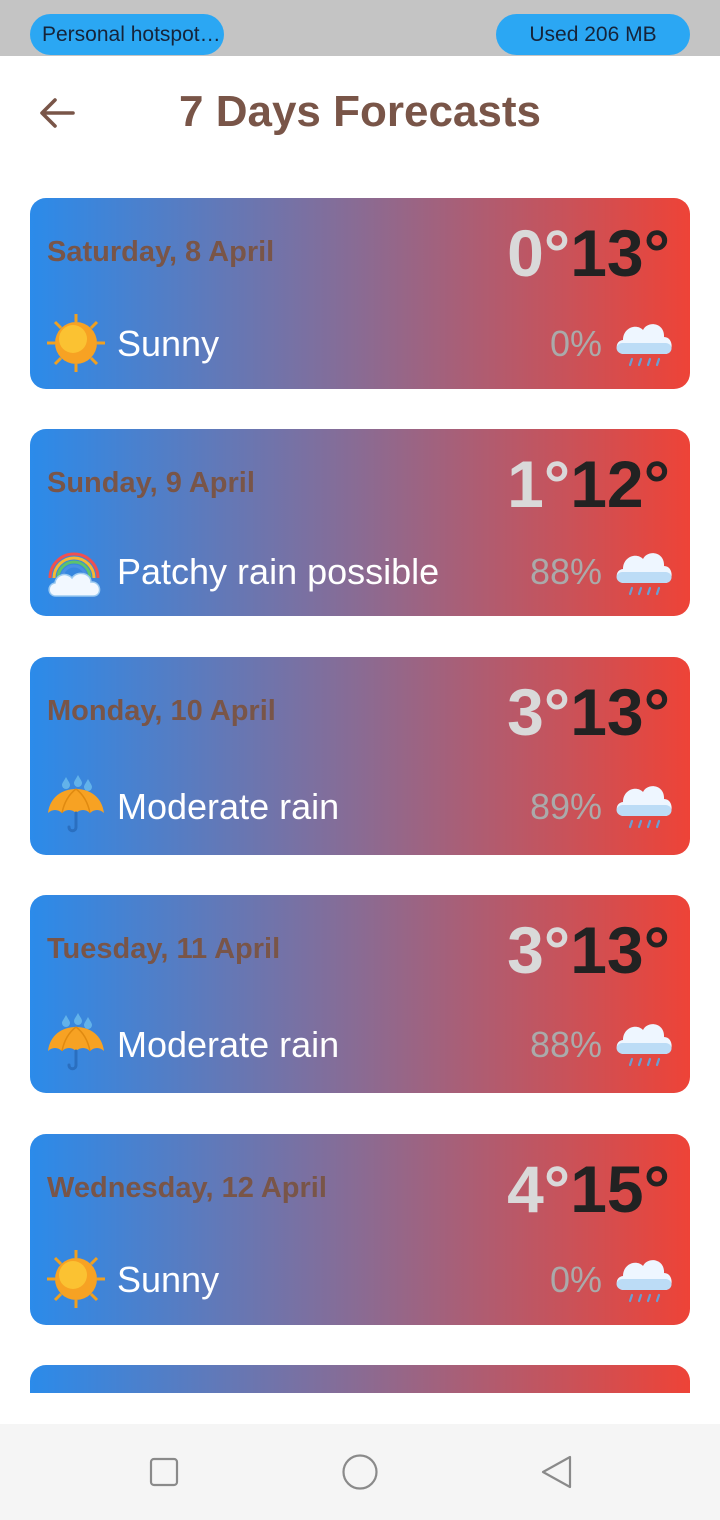  I want to click on max-temperature: 15°, so click(620, 1189).